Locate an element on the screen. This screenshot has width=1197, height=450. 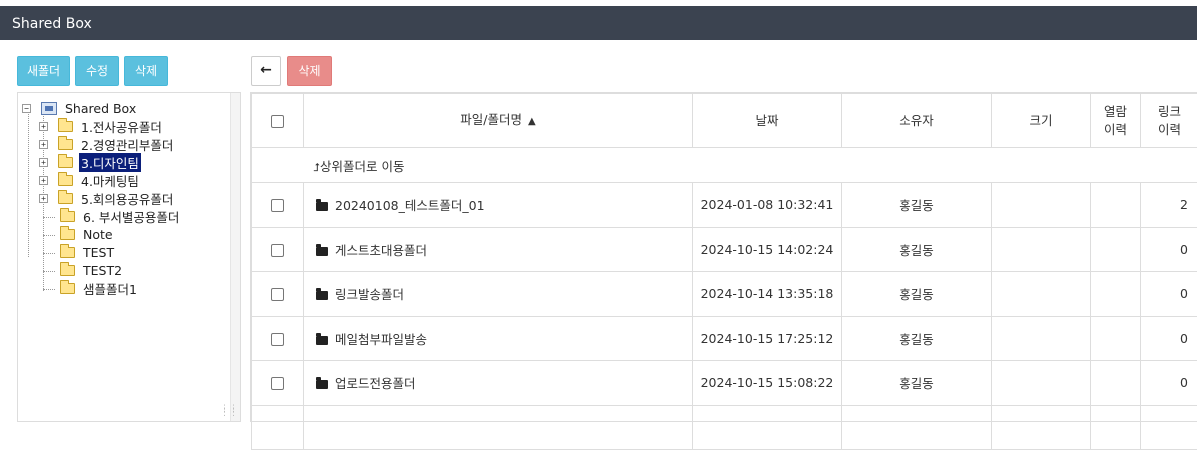
tree-item-10: 샘플폴더1 is located at coordinates (99, 288).